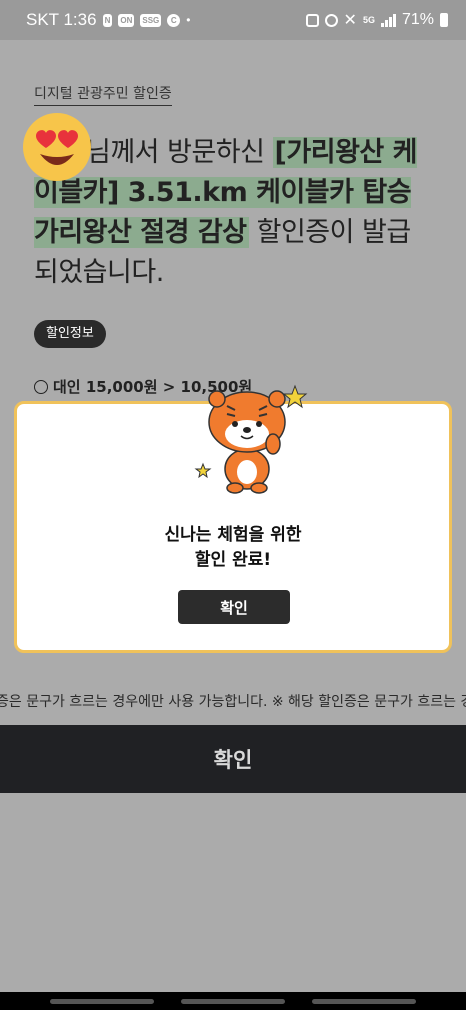  I want to click on ssg-notification-icon: SSG, so click(151, 20).